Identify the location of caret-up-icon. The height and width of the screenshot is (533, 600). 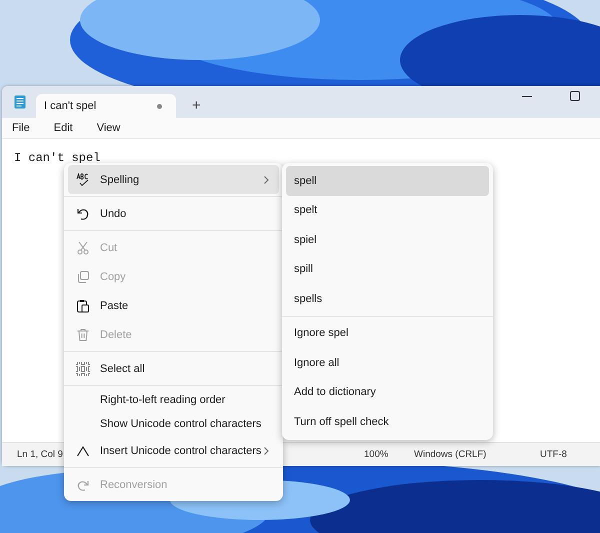
(83, 451).